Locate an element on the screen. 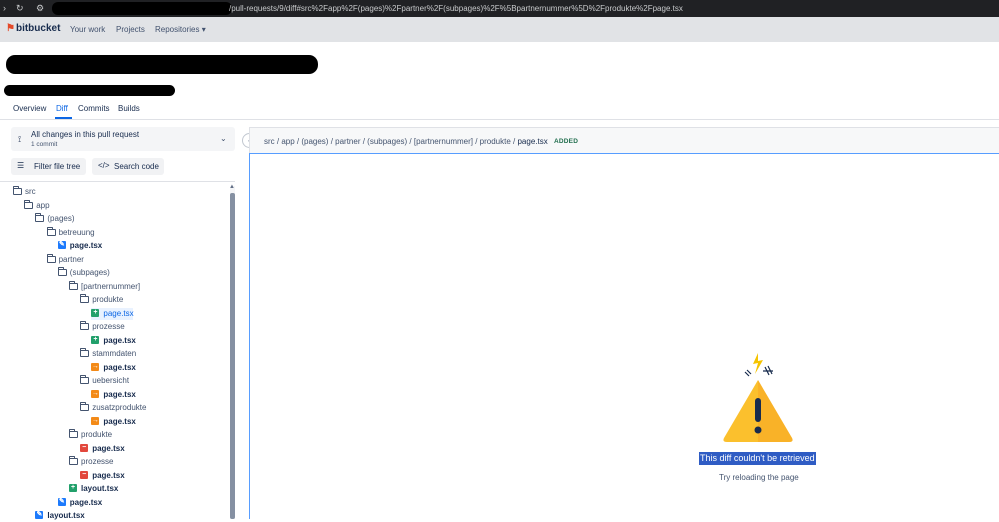 The height and width of the screenshot is (522, 999). error-title: This diff couldn't be retrieved is located at coordinates (757, 458).